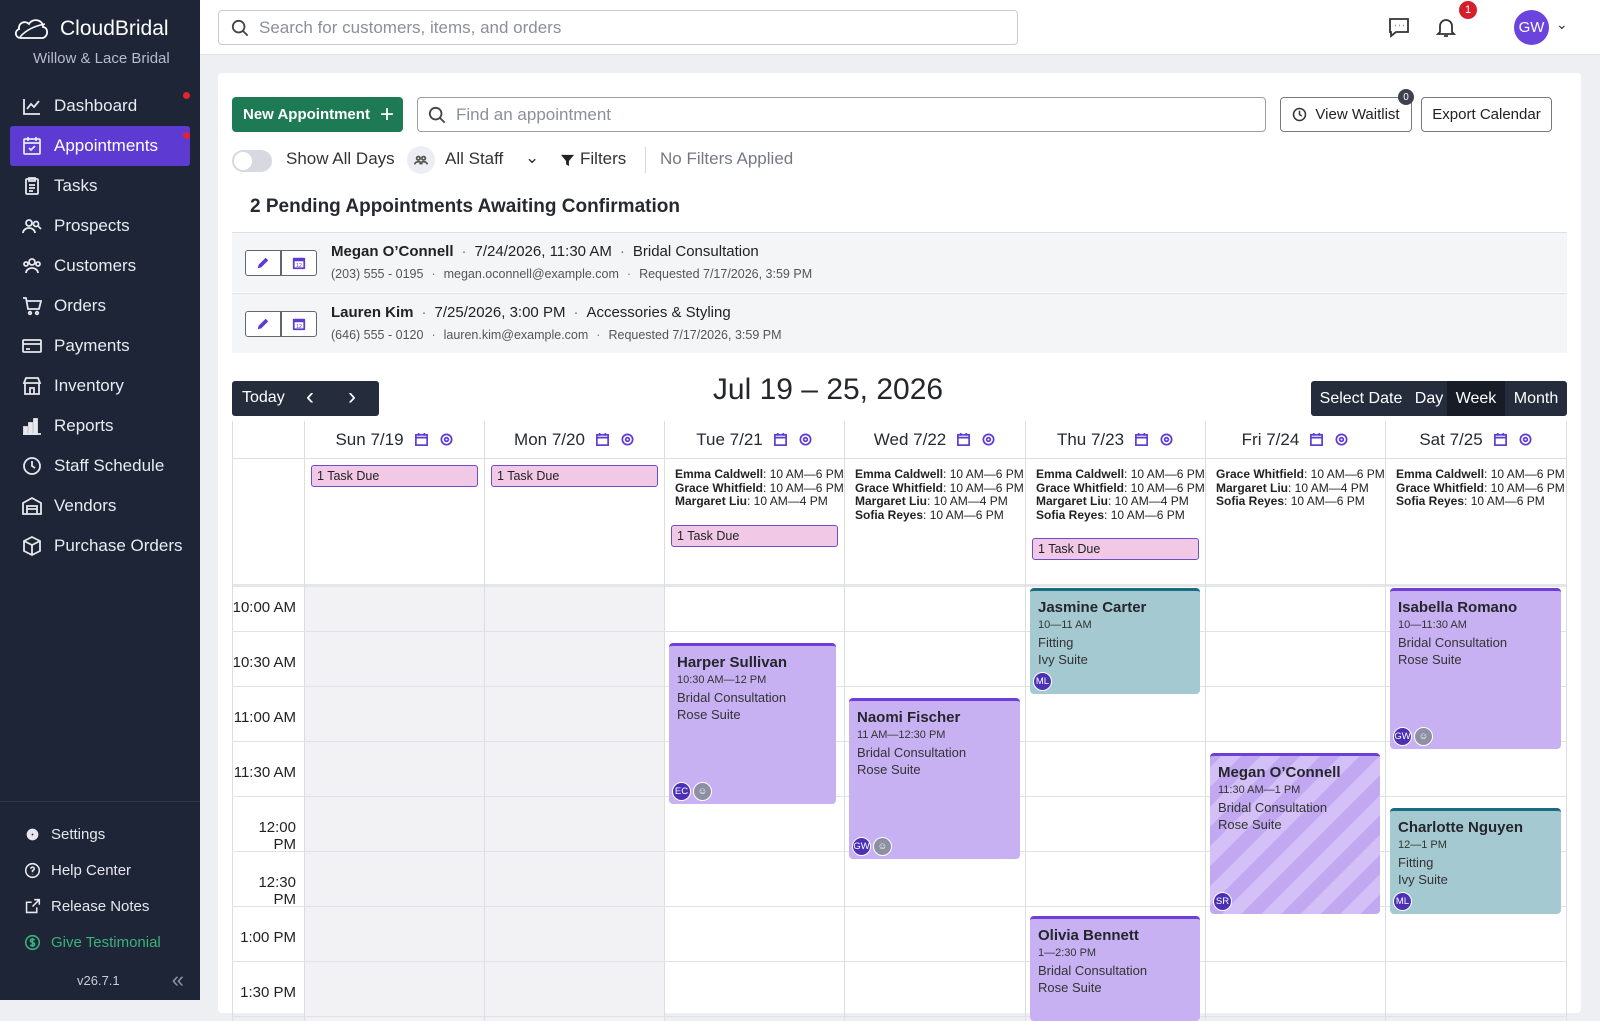 Image resolution: width=1600 pixels, height=1021 pixels. I want to click on global-search, so click(618, 27).